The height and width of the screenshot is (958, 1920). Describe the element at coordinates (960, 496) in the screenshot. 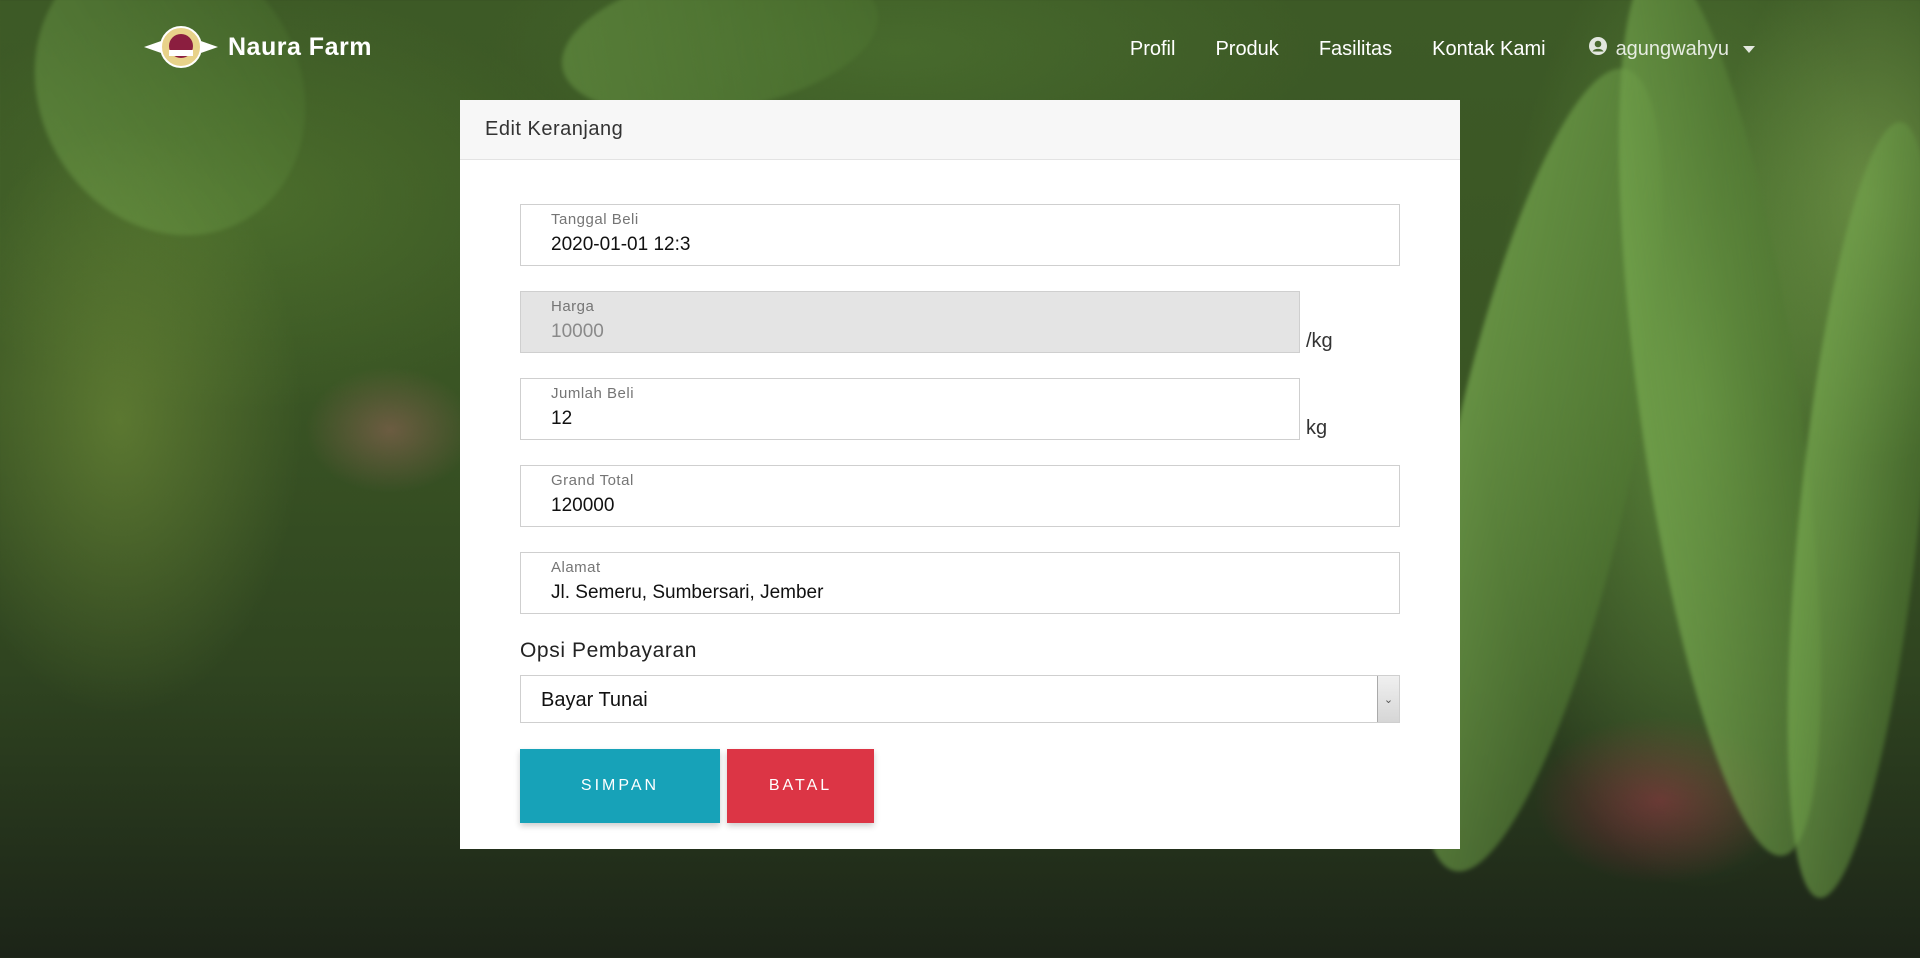

I see `grand-total-field: Grand Total 120000` at that location.